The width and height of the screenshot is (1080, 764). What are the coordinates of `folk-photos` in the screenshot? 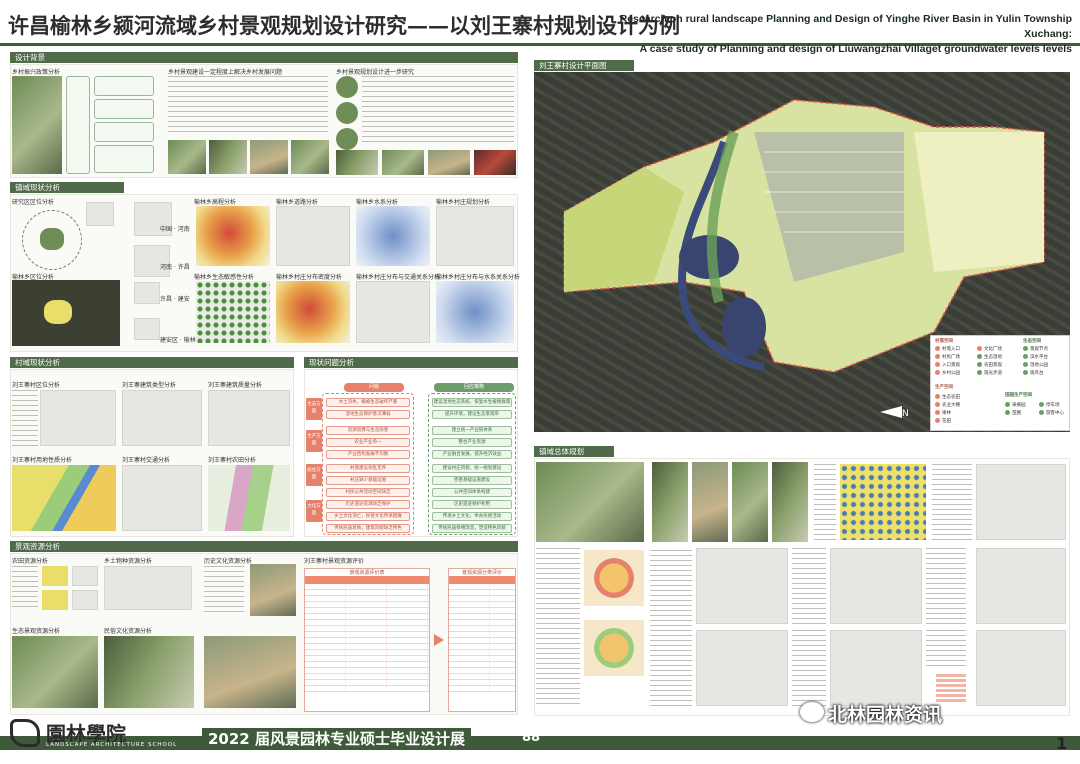 It's located at (149, 672).